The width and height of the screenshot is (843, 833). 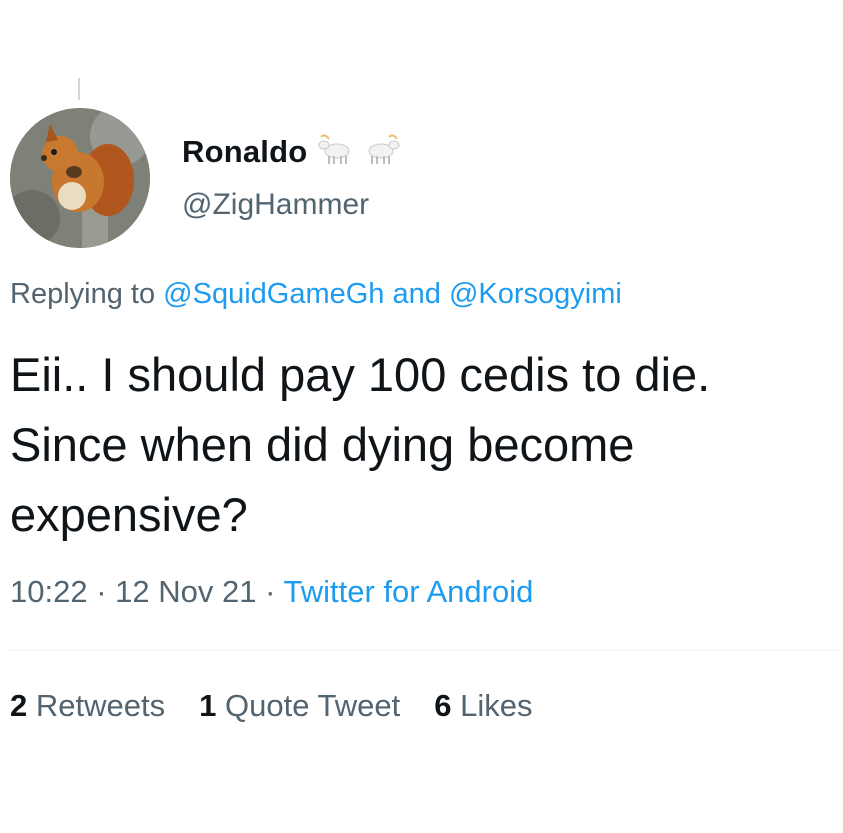 What do you see at coordinates (208, 705) in the screenshot?
I see `quote-tweets-count: 1` at bounding box center [208, 705].